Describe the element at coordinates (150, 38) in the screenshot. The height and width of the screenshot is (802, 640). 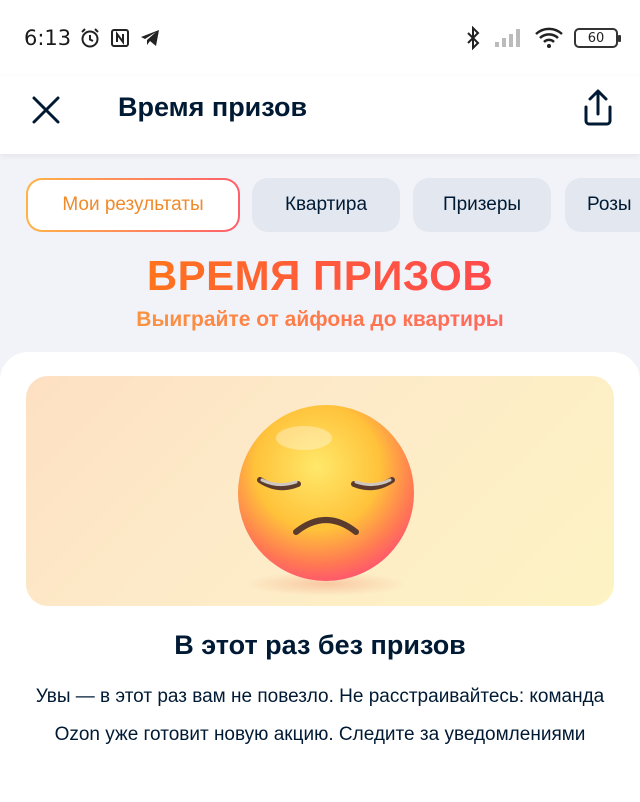
I see `telegram-icon` at that location.